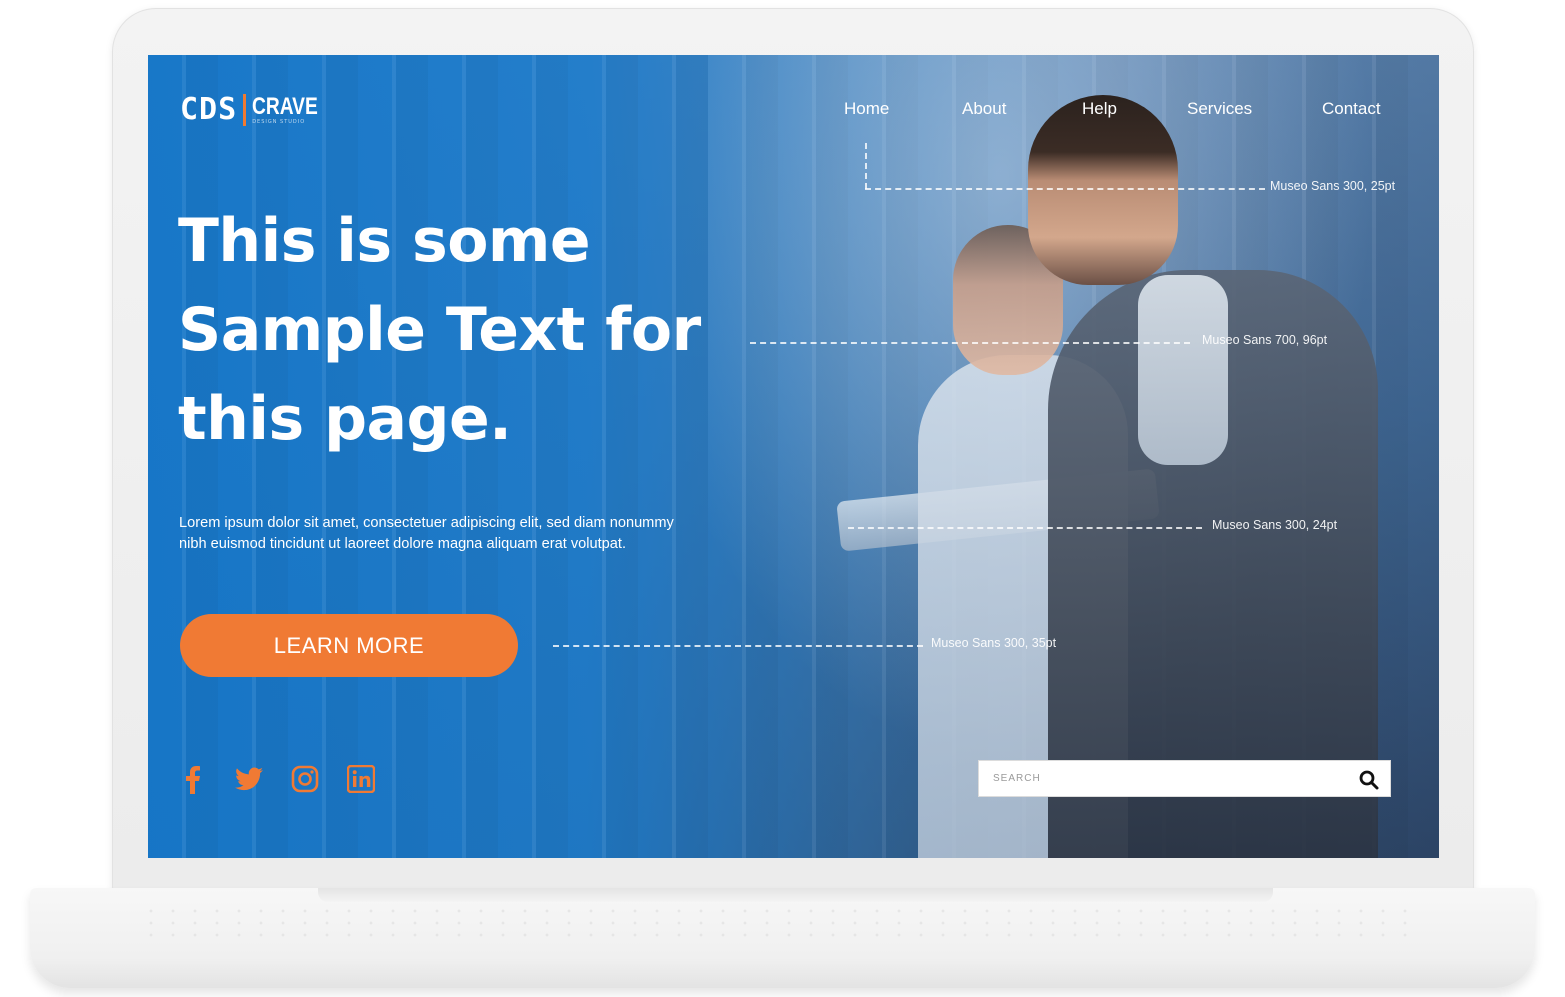 This screenshot has width=1565, height=997. I want to click on hero-photo-man-shirt, so click(1183, 370).